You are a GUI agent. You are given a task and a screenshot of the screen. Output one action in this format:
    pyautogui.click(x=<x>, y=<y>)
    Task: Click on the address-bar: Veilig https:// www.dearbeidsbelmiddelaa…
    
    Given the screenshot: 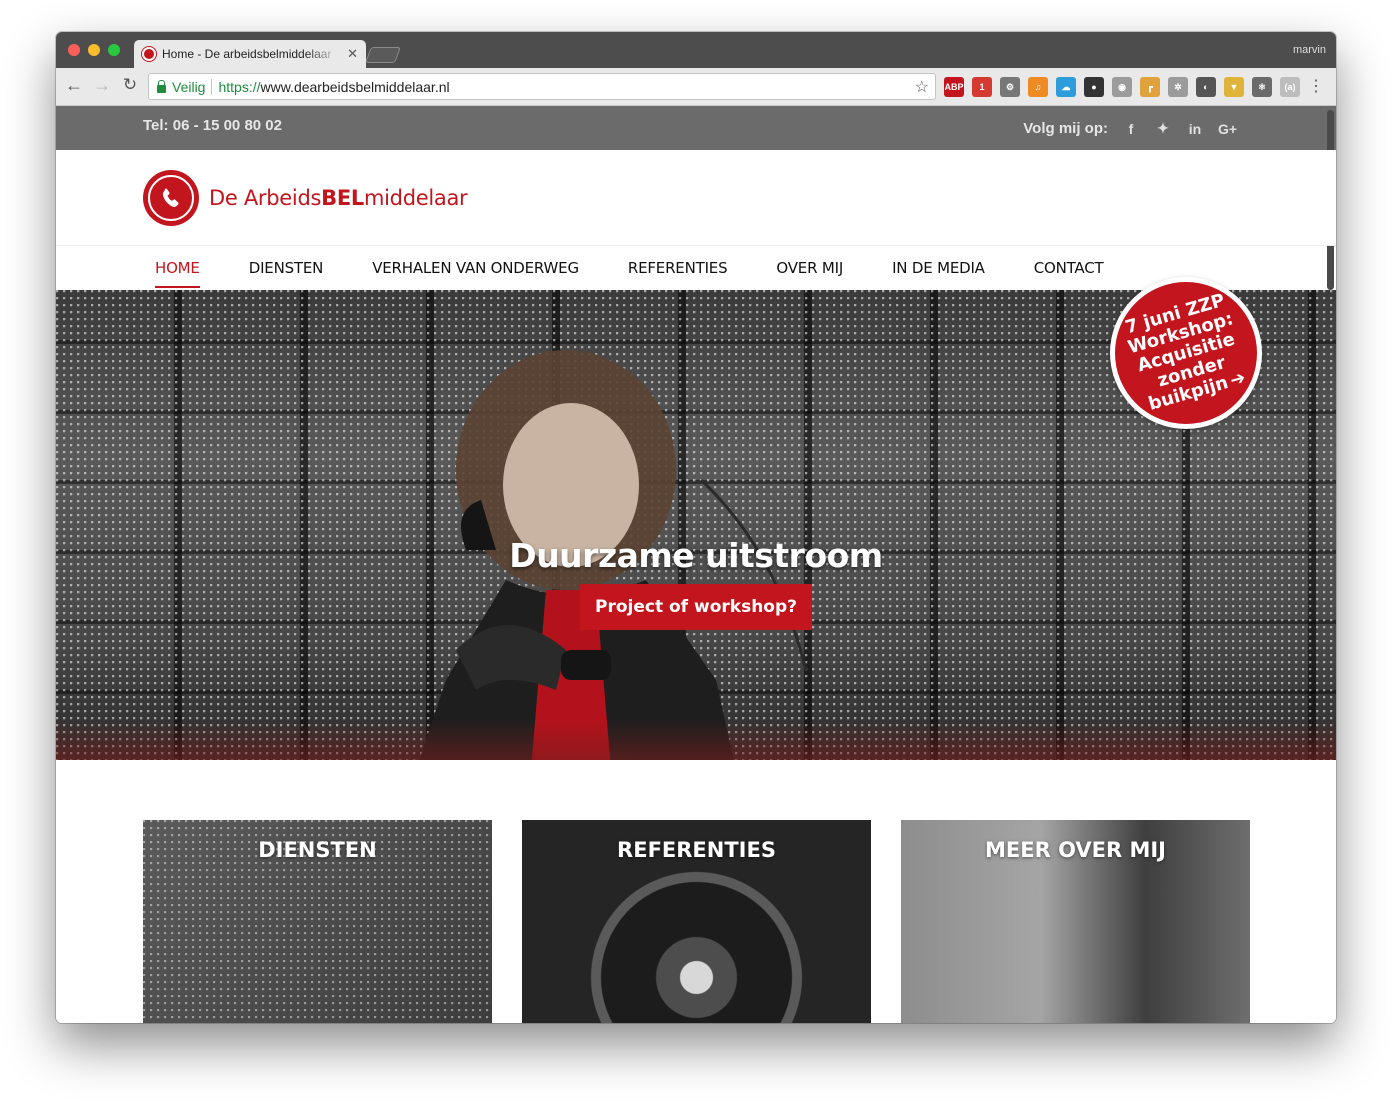 What is the action you would take?
    pyautogui.click(x=542, y=86)
    